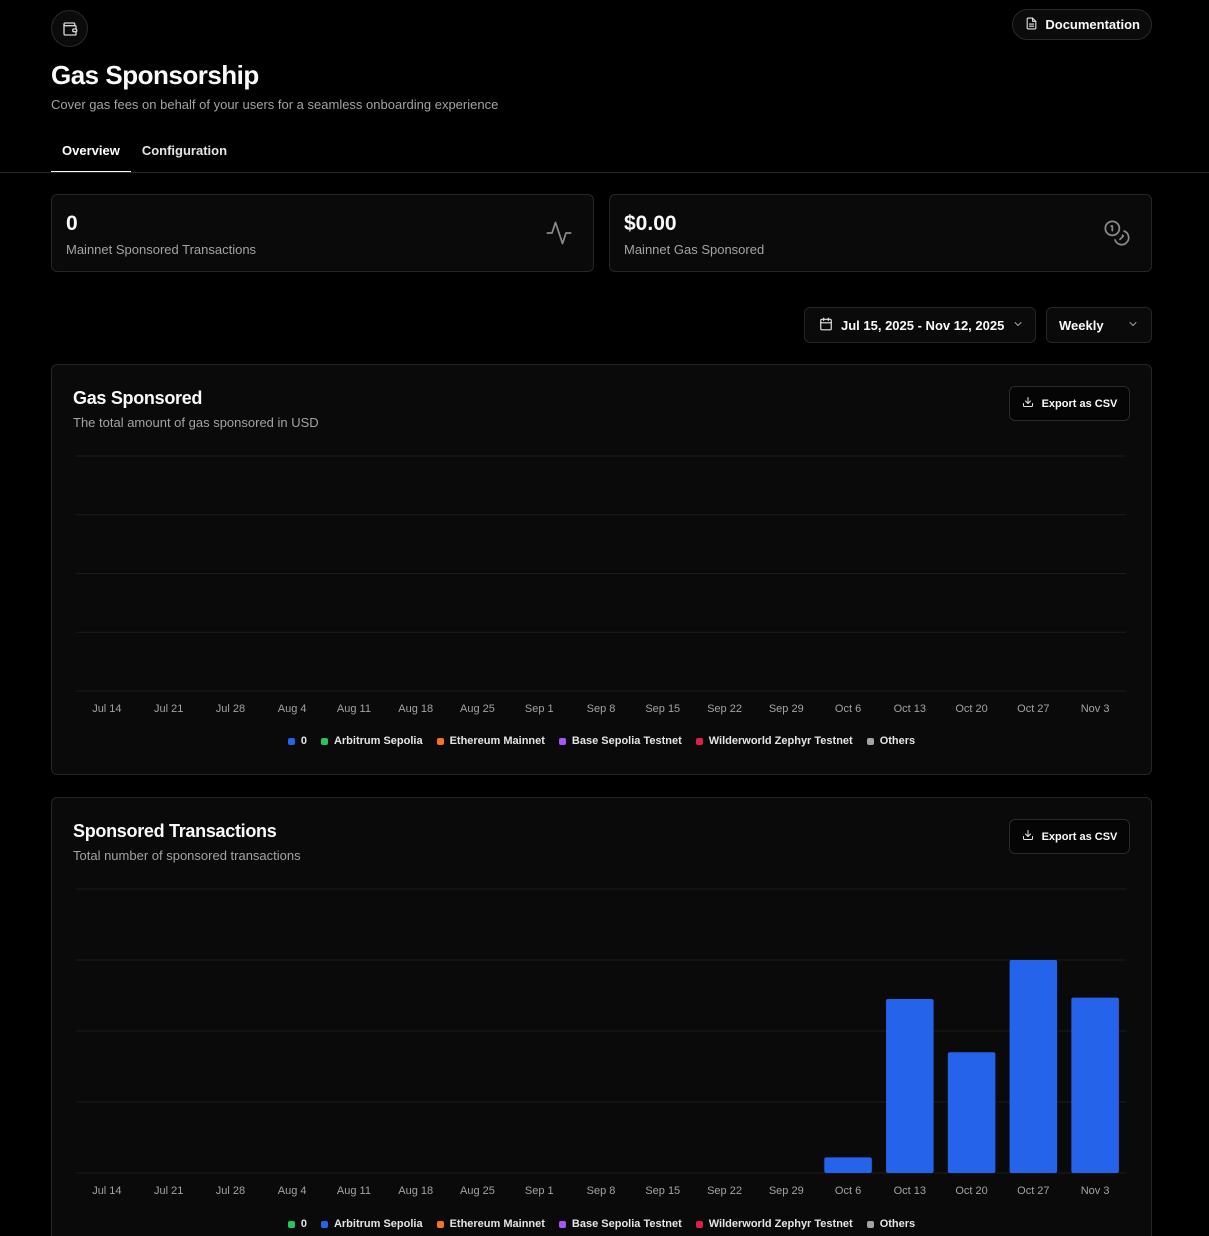  Describe the element at coordinates (1081, 325) in the screenshot. I see `interval-label: Weekly` at that location.